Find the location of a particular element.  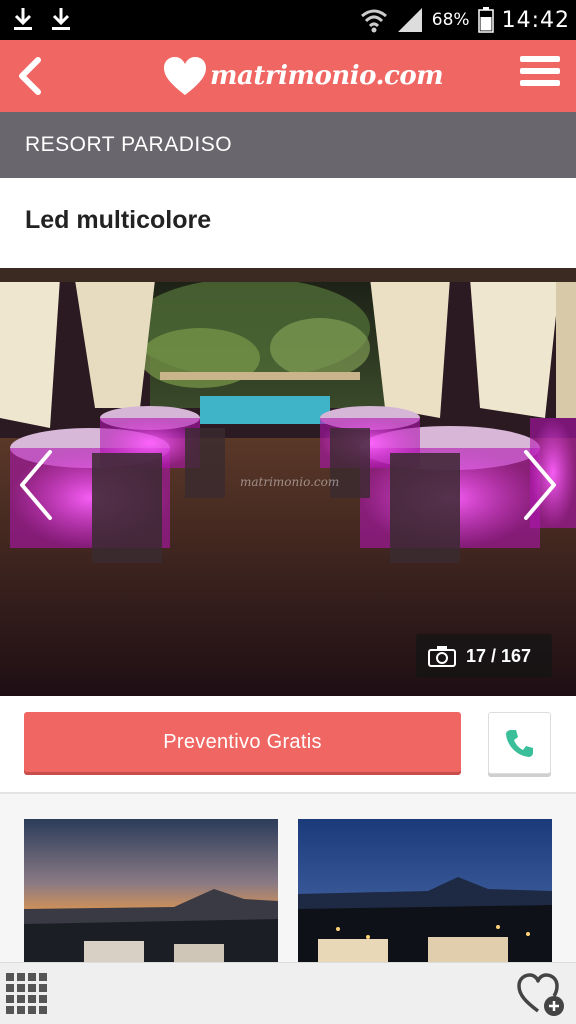

photo-watermark: matrimonio.com is located at coordinates (289, 482).